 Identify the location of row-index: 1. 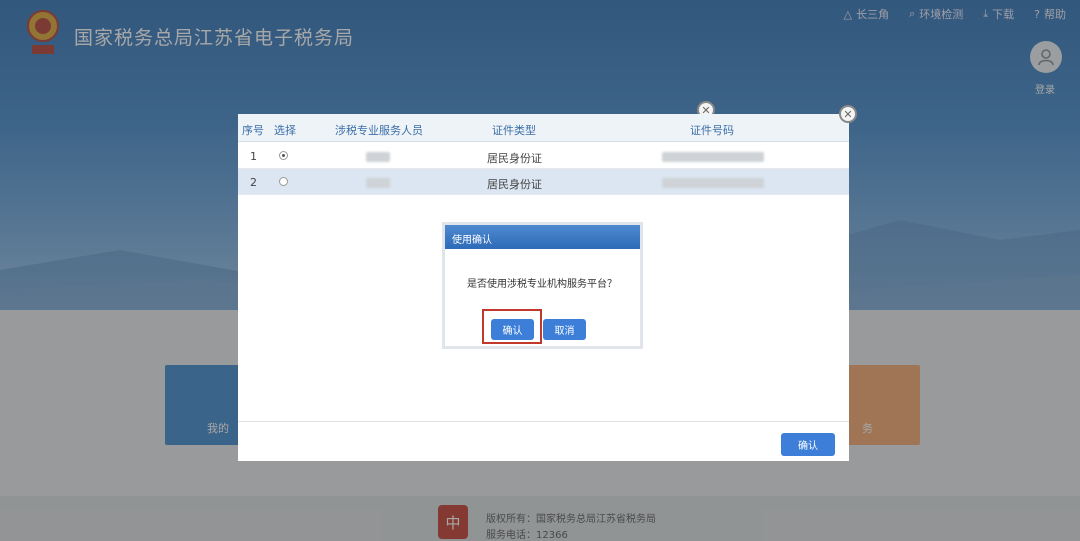
(253, 156).